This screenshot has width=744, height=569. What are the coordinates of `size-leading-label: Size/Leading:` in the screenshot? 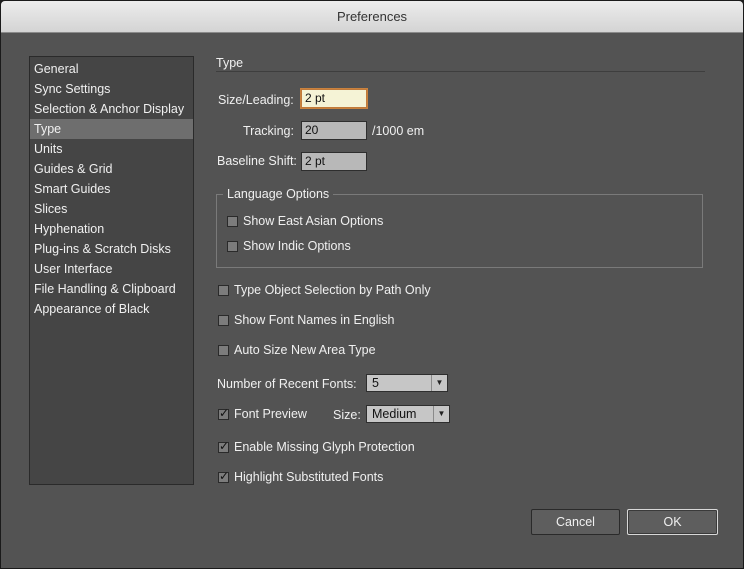 It's located at (256, 100).